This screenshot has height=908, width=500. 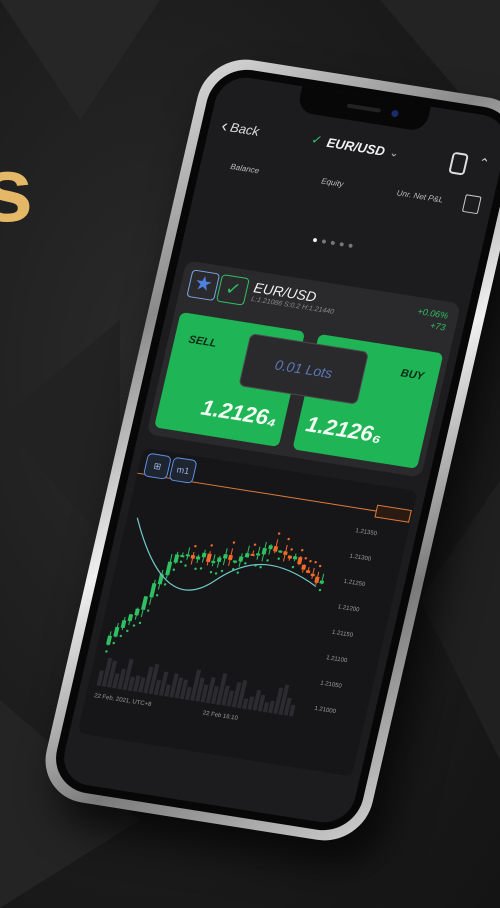 What do you see at coordinates (203, 285) in the screenshot?
I see `star-icon: ★` at bounding box center [203, 285].